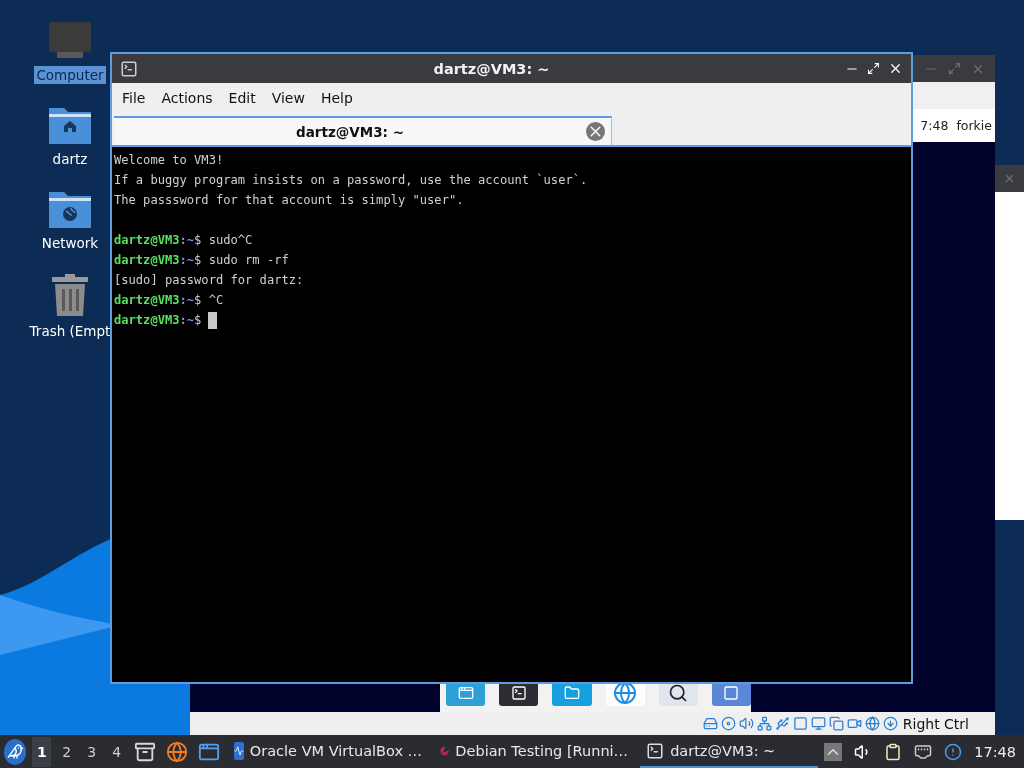 The image size is (1024, 768). I want to click on task-button: dartz@VM3: ~, so click(729, 751).